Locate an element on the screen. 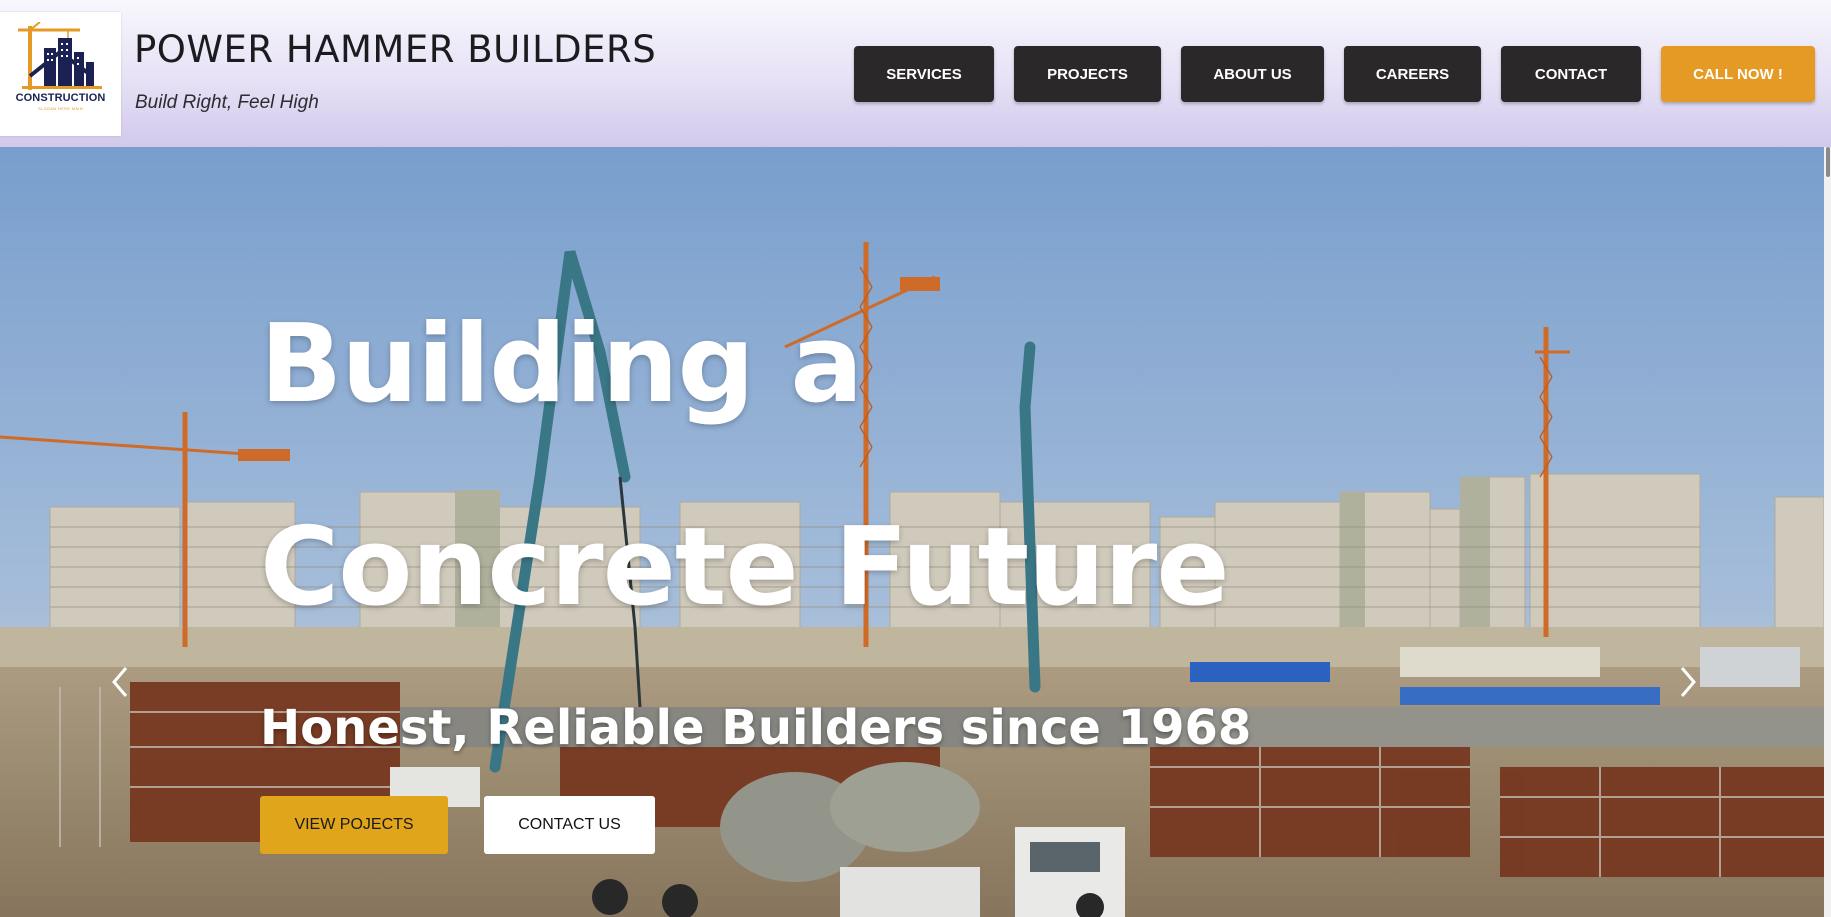 This screenshot has width=1831, height=917. chevron-left-icon is located at coordinates (120, 682).